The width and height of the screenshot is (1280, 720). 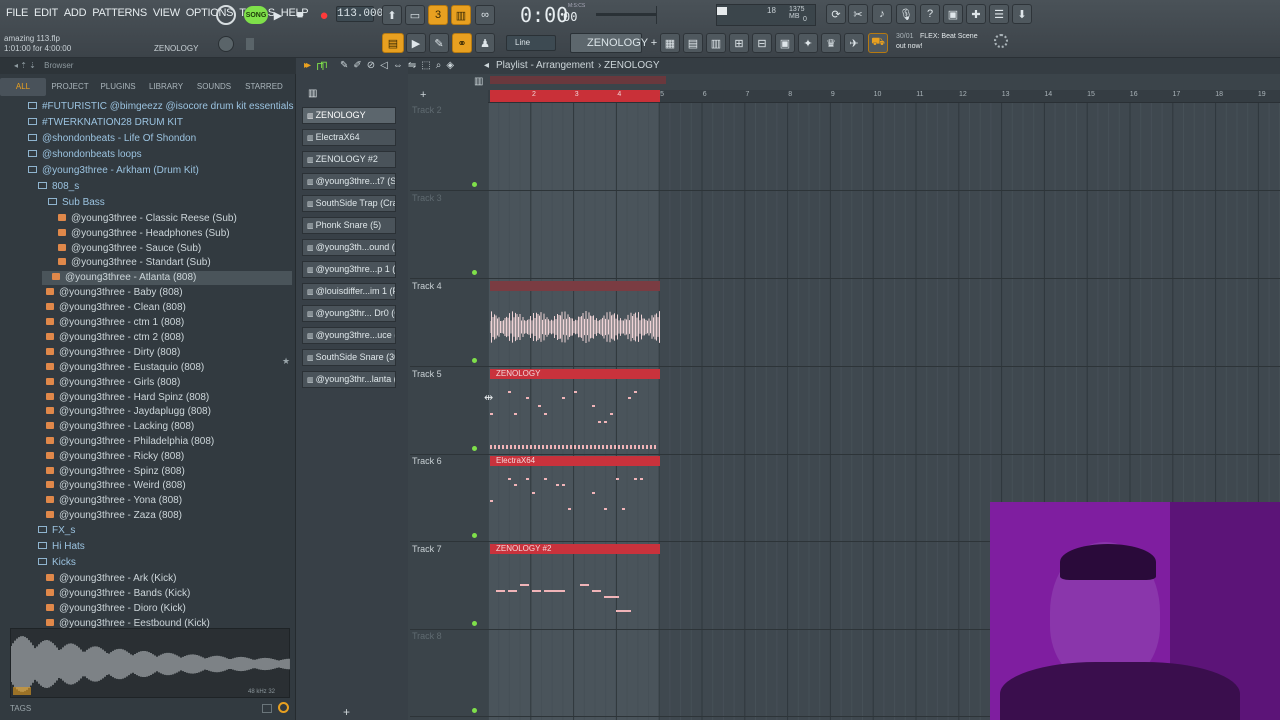 What do you see at coordinates (56, 531) in the screenshot?
I see `browser-folder: FX_s` at bounding box center [56, 531].